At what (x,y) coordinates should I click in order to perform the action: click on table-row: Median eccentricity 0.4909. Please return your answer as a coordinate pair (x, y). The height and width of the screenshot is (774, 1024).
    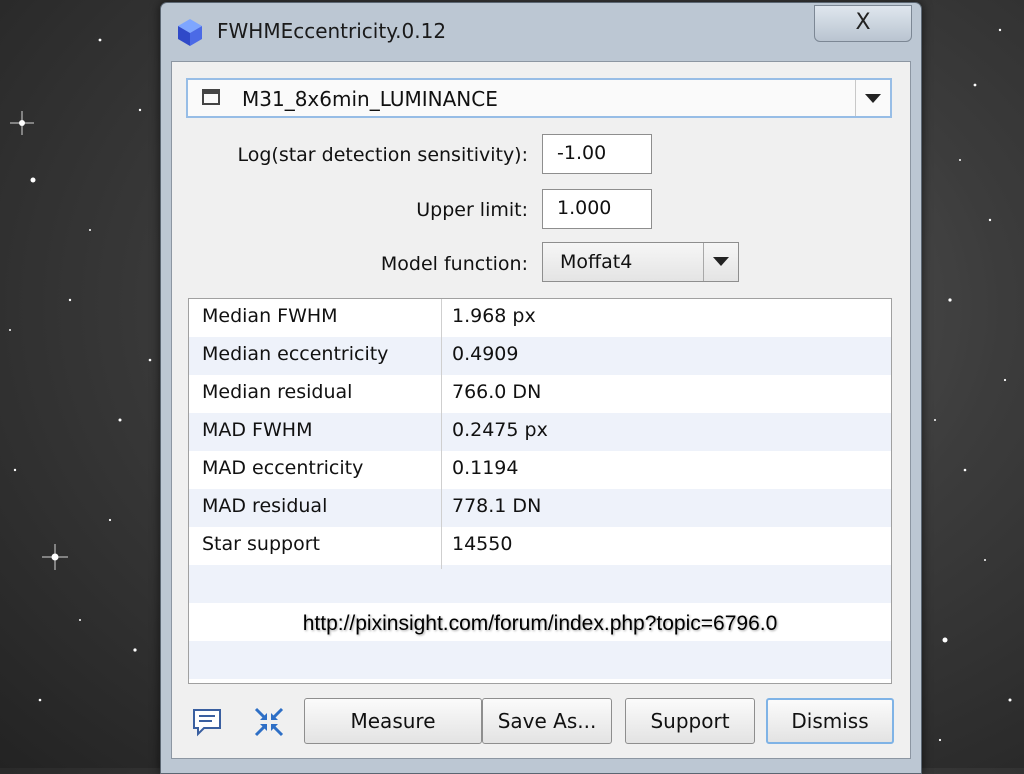
    Looking at the image, I should click on (540, 356).